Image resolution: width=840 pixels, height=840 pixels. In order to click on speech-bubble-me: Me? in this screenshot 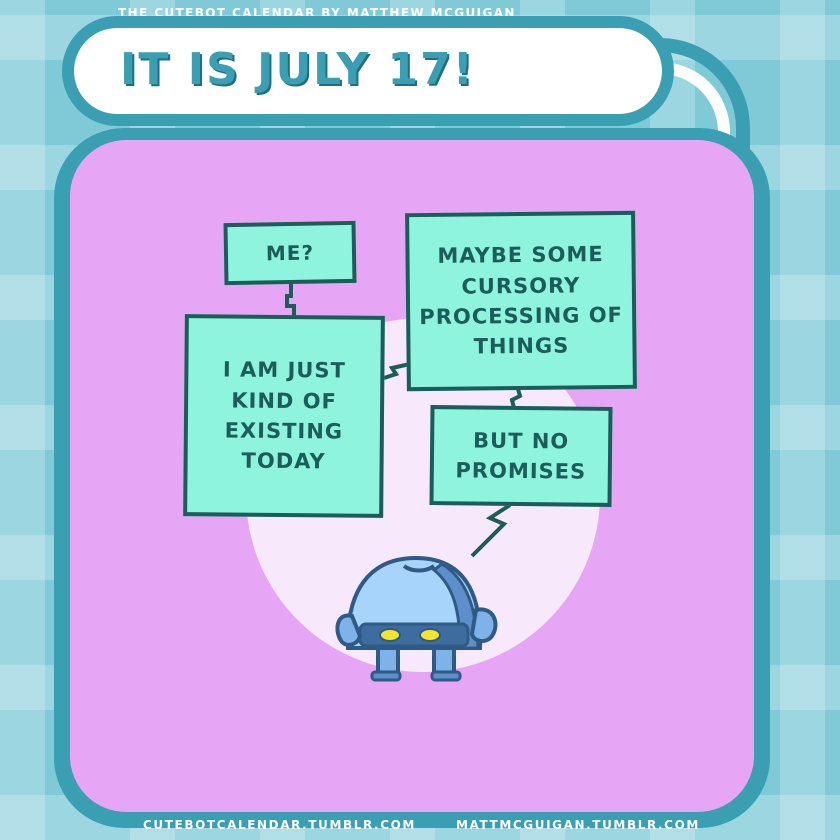, I will do `click(290, 253)`.